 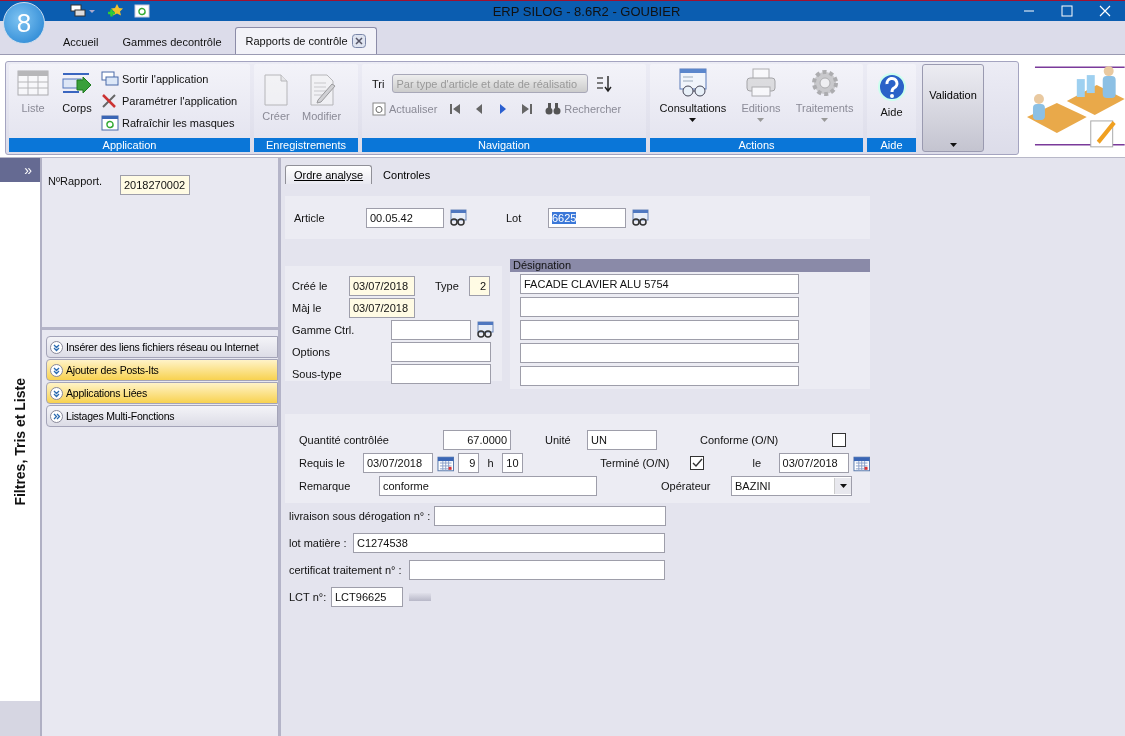 What do you see at coordinates (318, 543) in the screenshot?
I see `field-label: lot matière :` at bounding box center [318, 543].